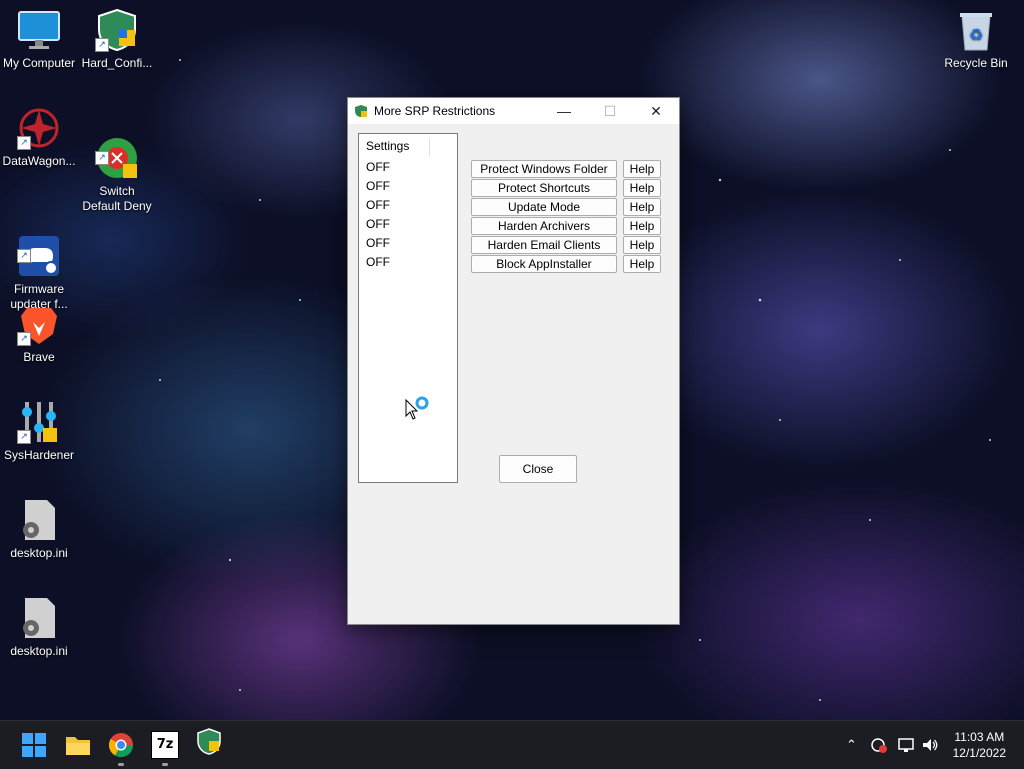 The width and height of the screenshot is (1024, 769). I want to click on tray-network-icon, so click(906, 745).